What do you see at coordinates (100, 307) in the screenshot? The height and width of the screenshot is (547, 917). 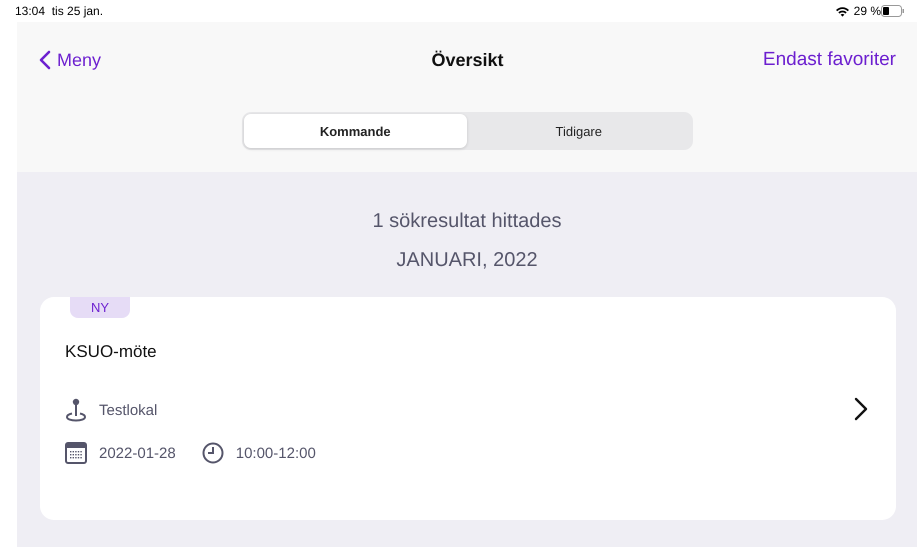 I see `new-badge: NY` at bounding box center [100, 307].